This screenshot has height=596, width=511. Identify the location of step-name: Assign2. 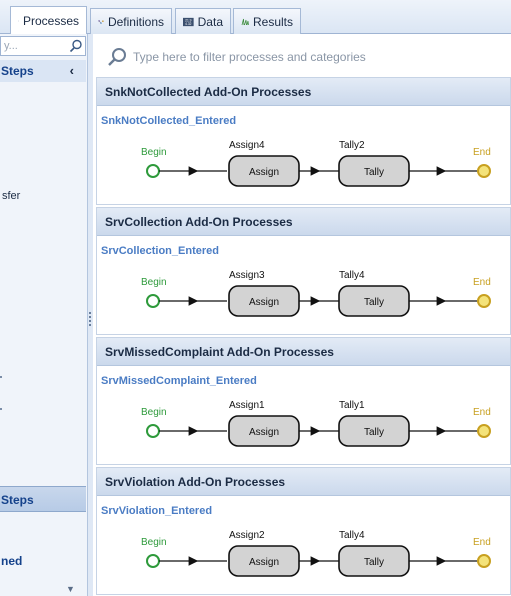
(247, 535).